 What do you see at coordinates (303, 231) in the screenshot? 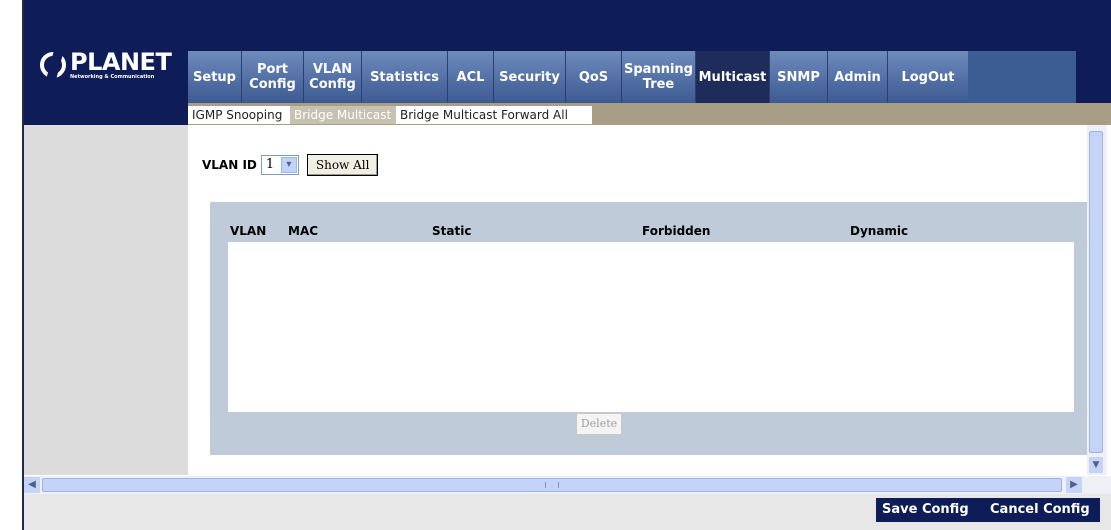
I see `column-header-mac: MAC` at bounding box center [303, 231].